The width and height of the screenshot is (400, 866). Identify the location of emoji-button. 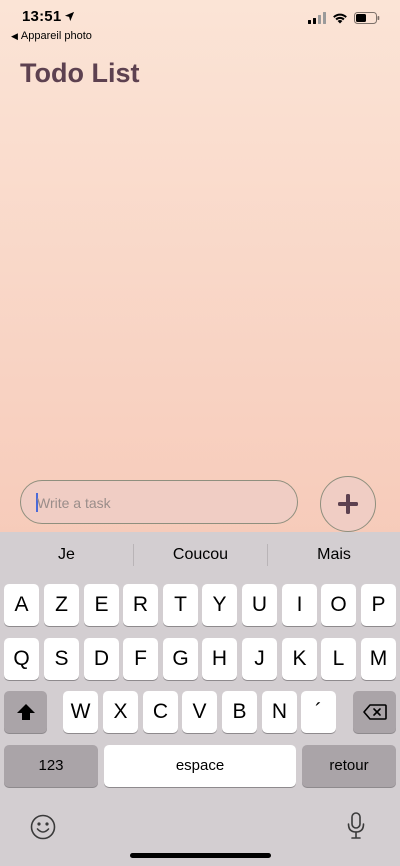
(43, 827).